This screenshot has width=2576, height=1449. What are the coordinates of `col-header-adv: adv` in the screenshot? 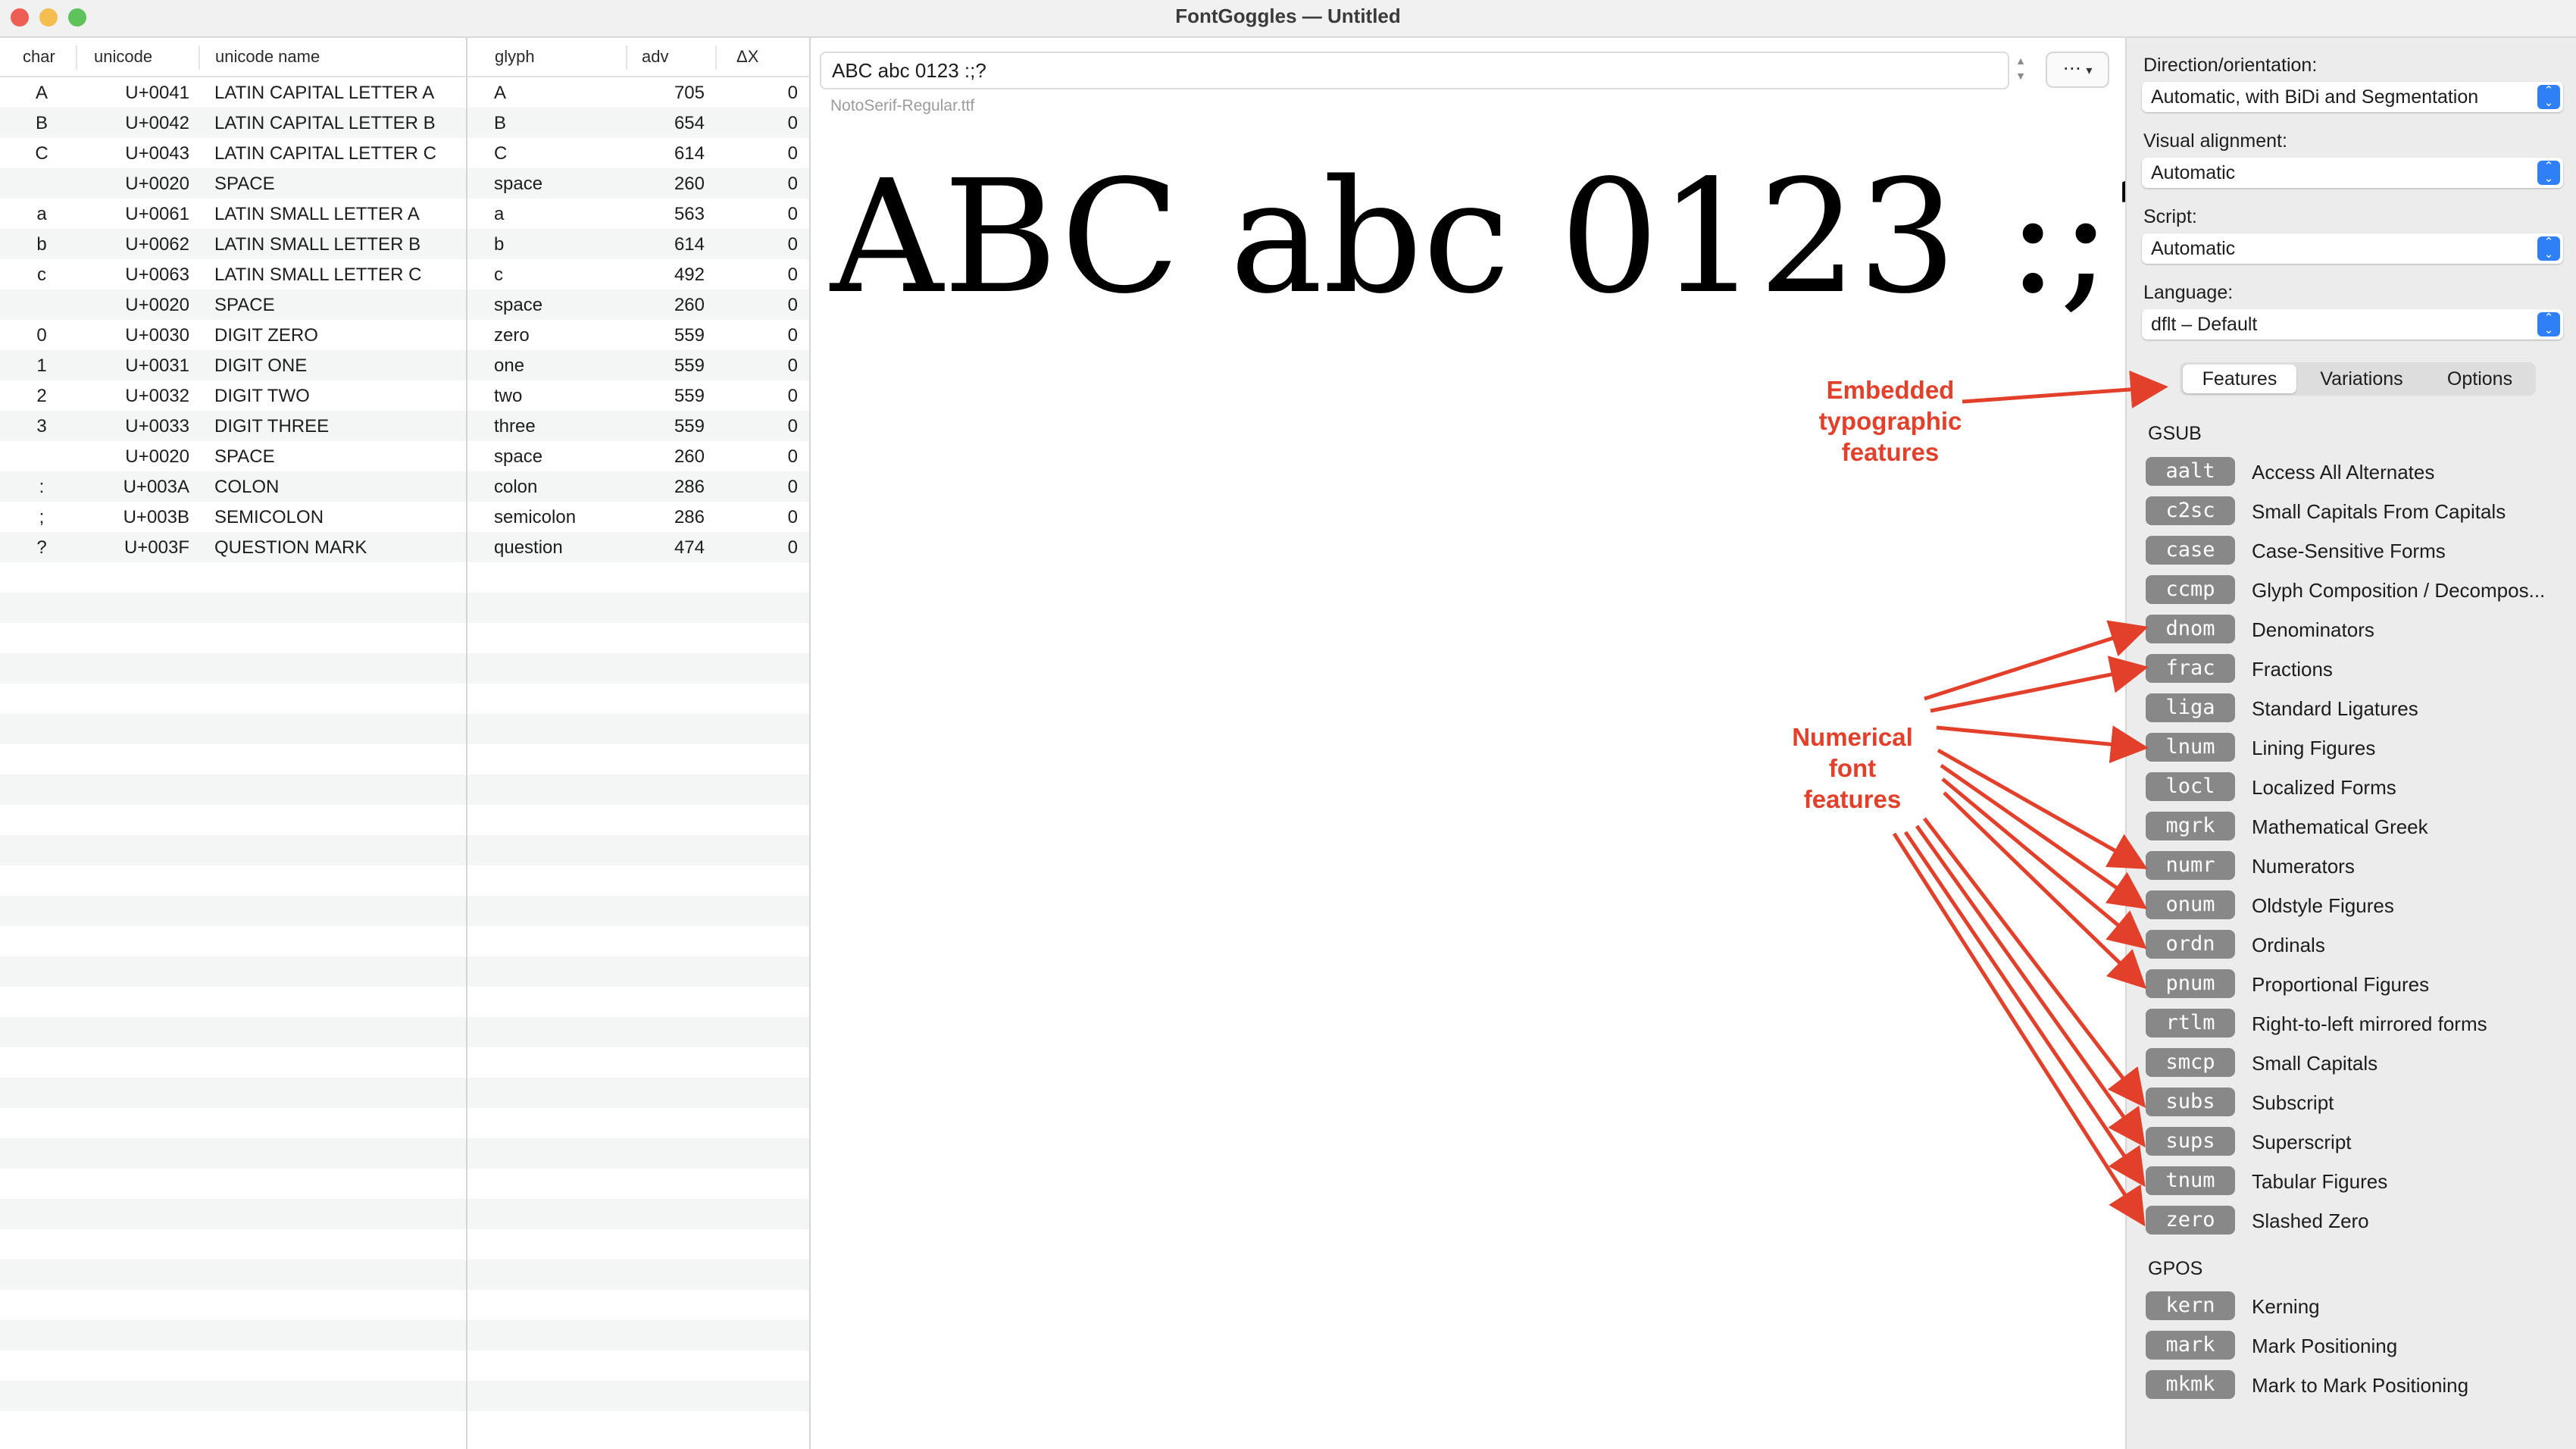 It's located at (655, 57).